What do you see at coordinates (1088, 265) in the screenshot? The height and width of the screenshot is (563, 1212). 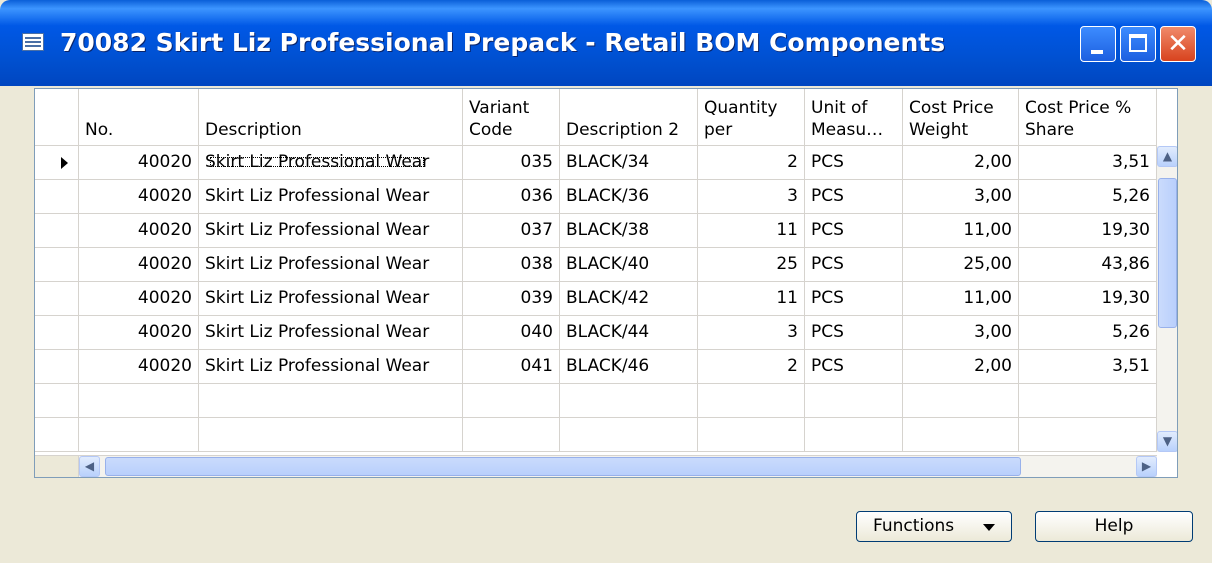 I see `cell-cost-share: 43,86` at bounding box center [1088, 265].